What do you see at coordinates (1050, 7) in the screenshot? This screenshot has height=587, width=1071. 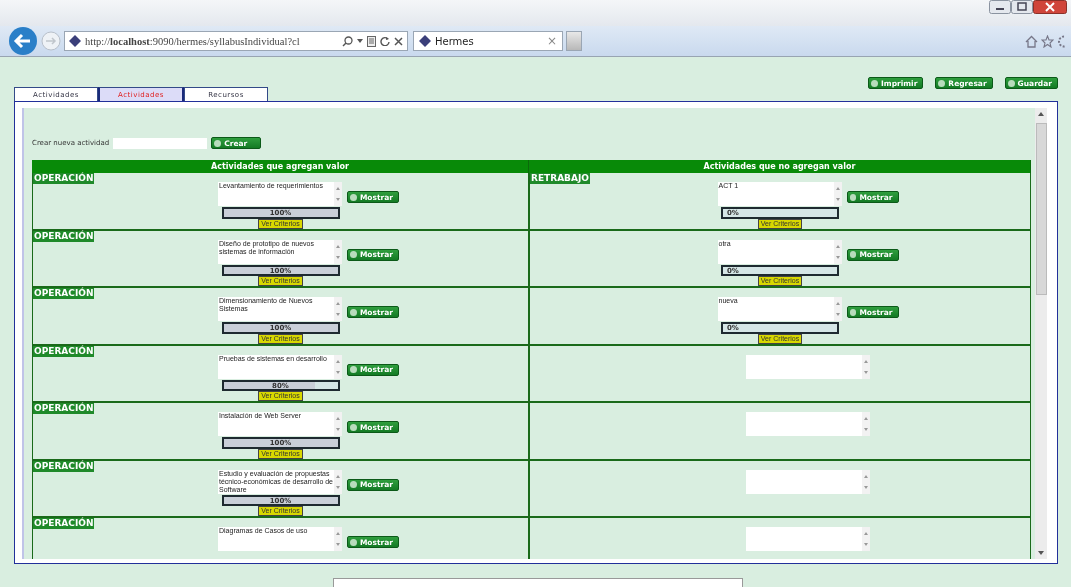 I see `close-icon` at bounding box center [1050, 7].